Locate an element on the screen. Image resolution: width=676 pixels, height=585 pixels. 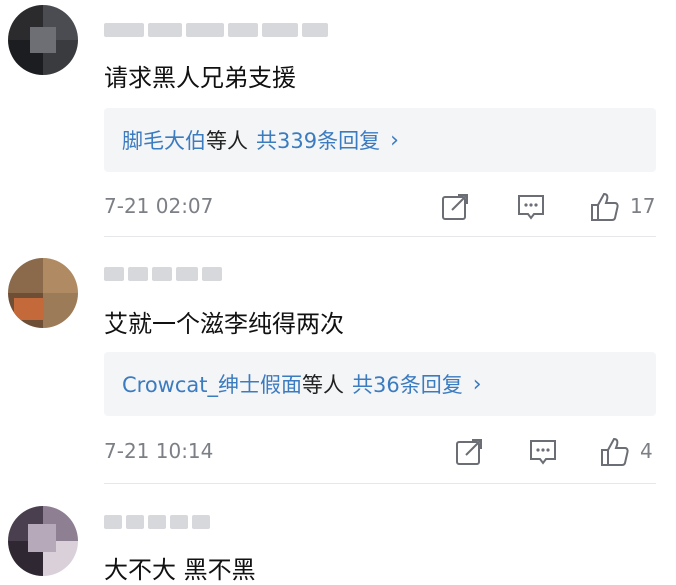
comment-meta-row: 7-21 02:07 17 is located at coordinates (380, 206).